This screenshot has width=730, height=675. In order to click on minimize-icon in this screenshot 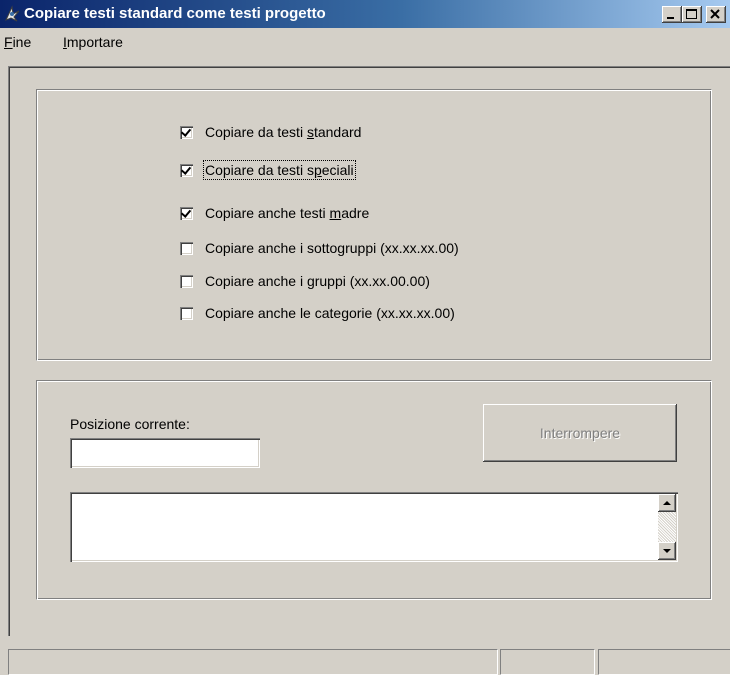, I will do `click(670, 18)`.